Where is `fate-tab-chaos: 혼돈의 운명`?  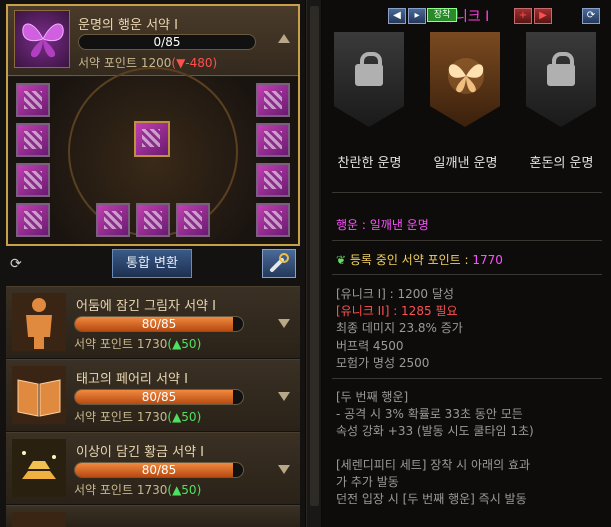
fate-tab-chaos: 혼돈의 운명 is located at coordinates (561, 103).